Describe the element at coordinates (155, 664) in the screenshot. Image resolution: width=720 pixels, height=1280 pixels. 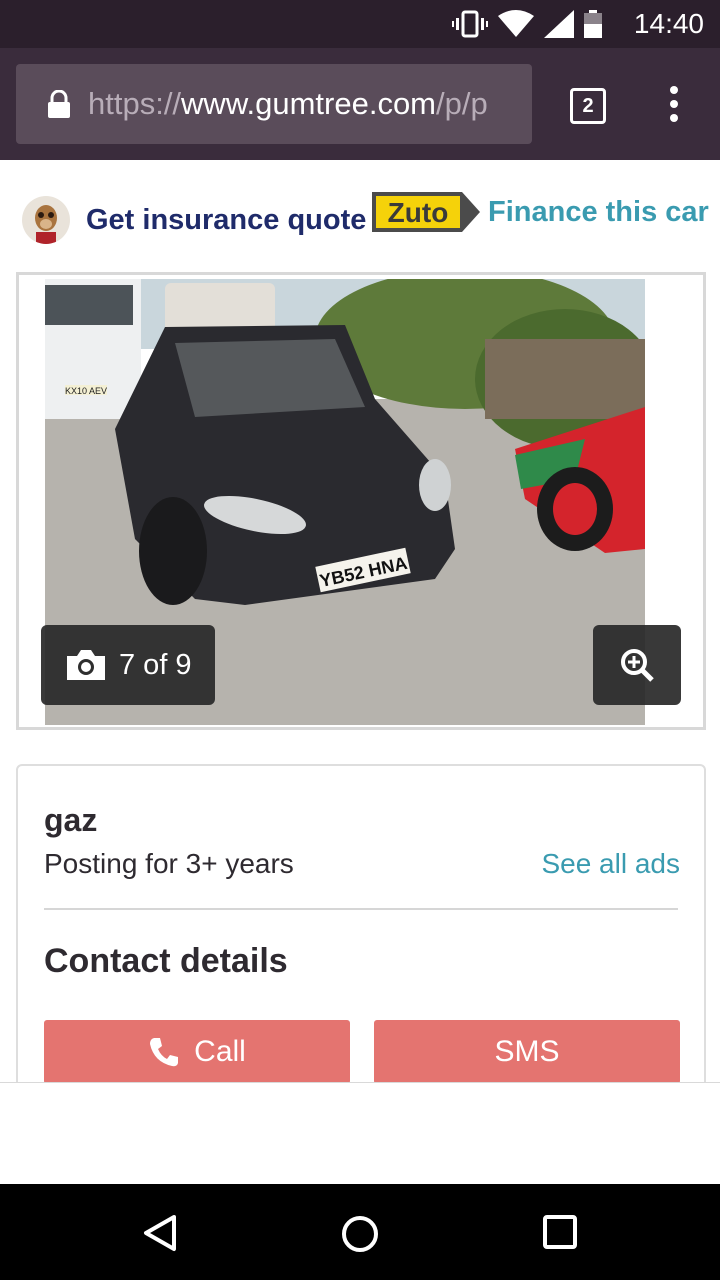
I see `photo-counter-text: 7 of 9` at that location.